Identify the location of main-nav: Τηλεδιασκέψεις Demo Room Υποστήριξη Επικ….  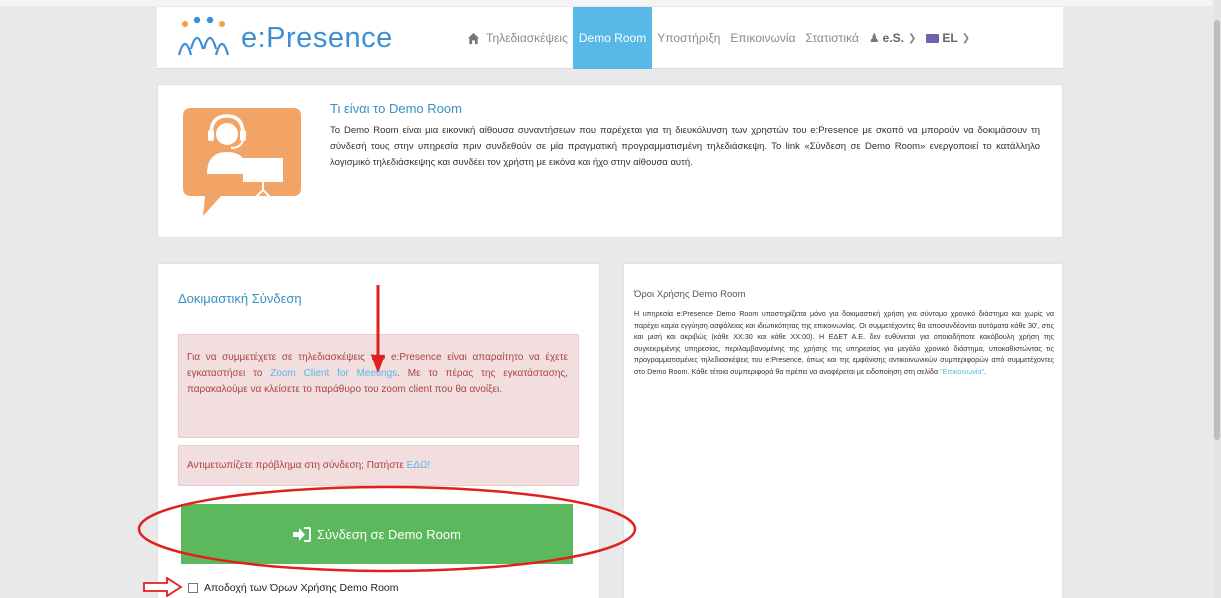
(718, 38).